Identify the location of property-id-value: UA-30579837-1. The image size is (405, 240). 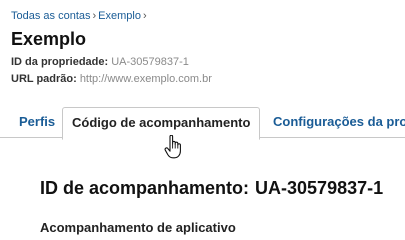
(150, 62).